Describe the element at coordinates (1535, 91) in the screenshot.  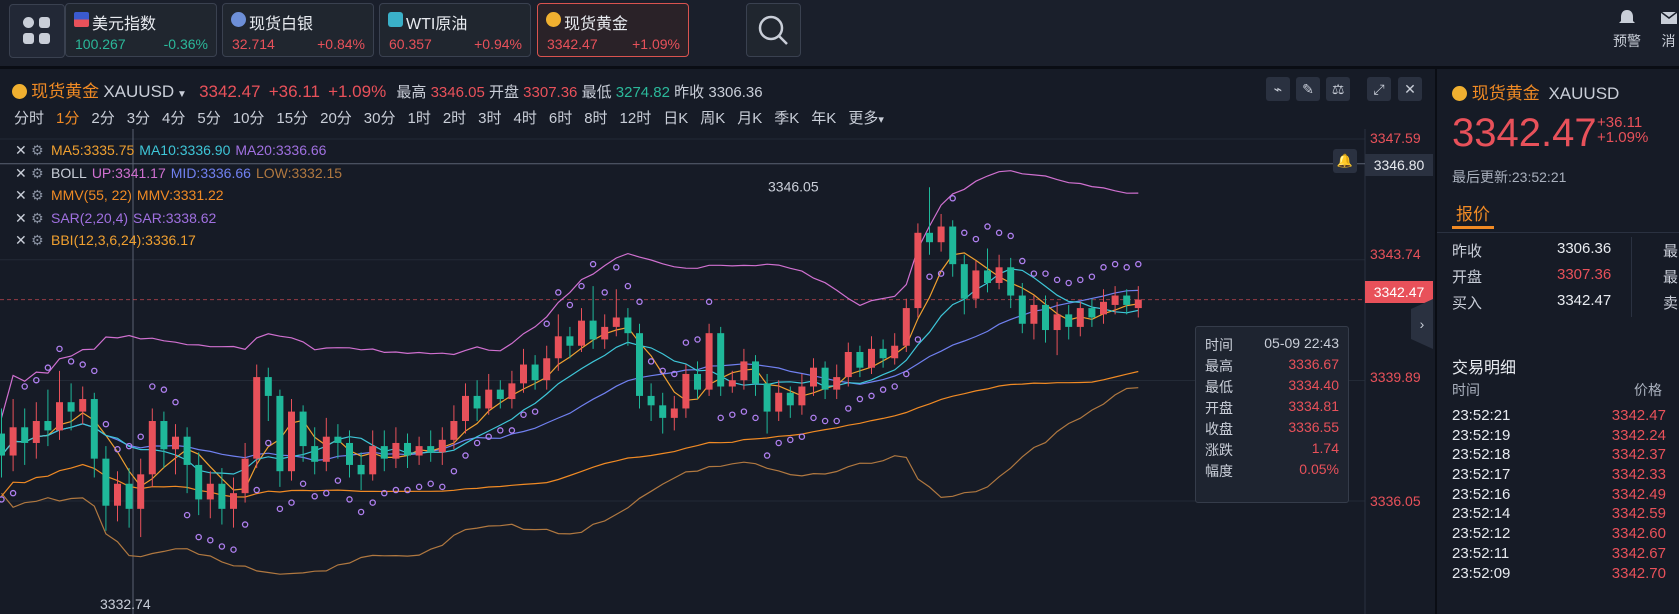
I see `side-title: 现货黄金 XAUUSD` at that location.